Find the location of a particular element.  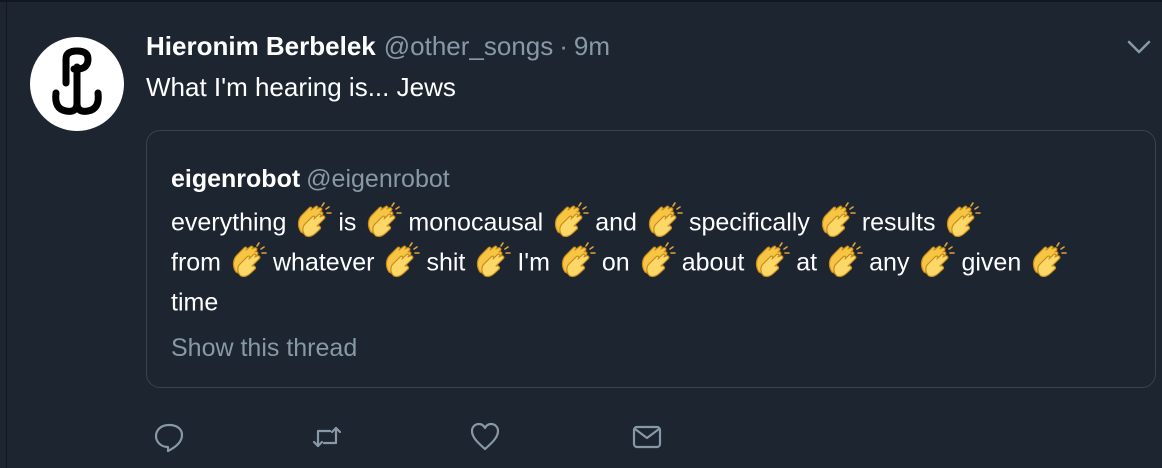

quoted-word: on is located at coordinates (615, 262).